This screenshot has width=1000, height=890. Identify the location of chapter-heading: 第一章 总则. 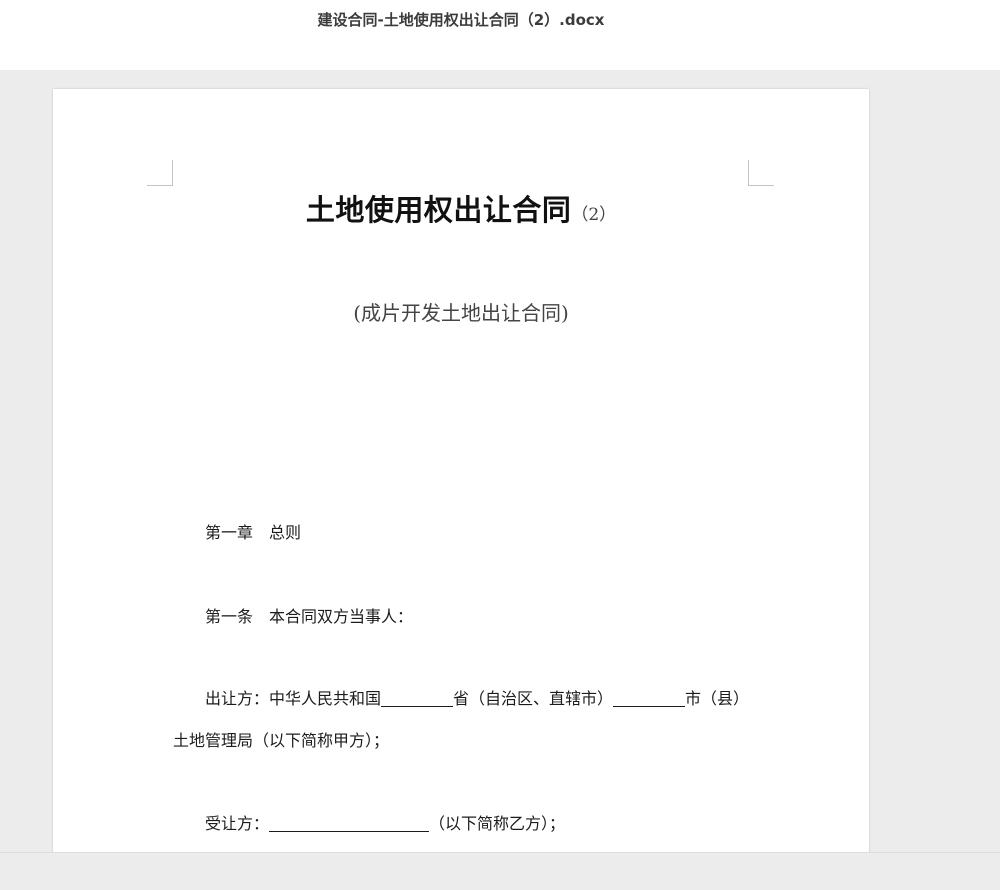
(253, 531).